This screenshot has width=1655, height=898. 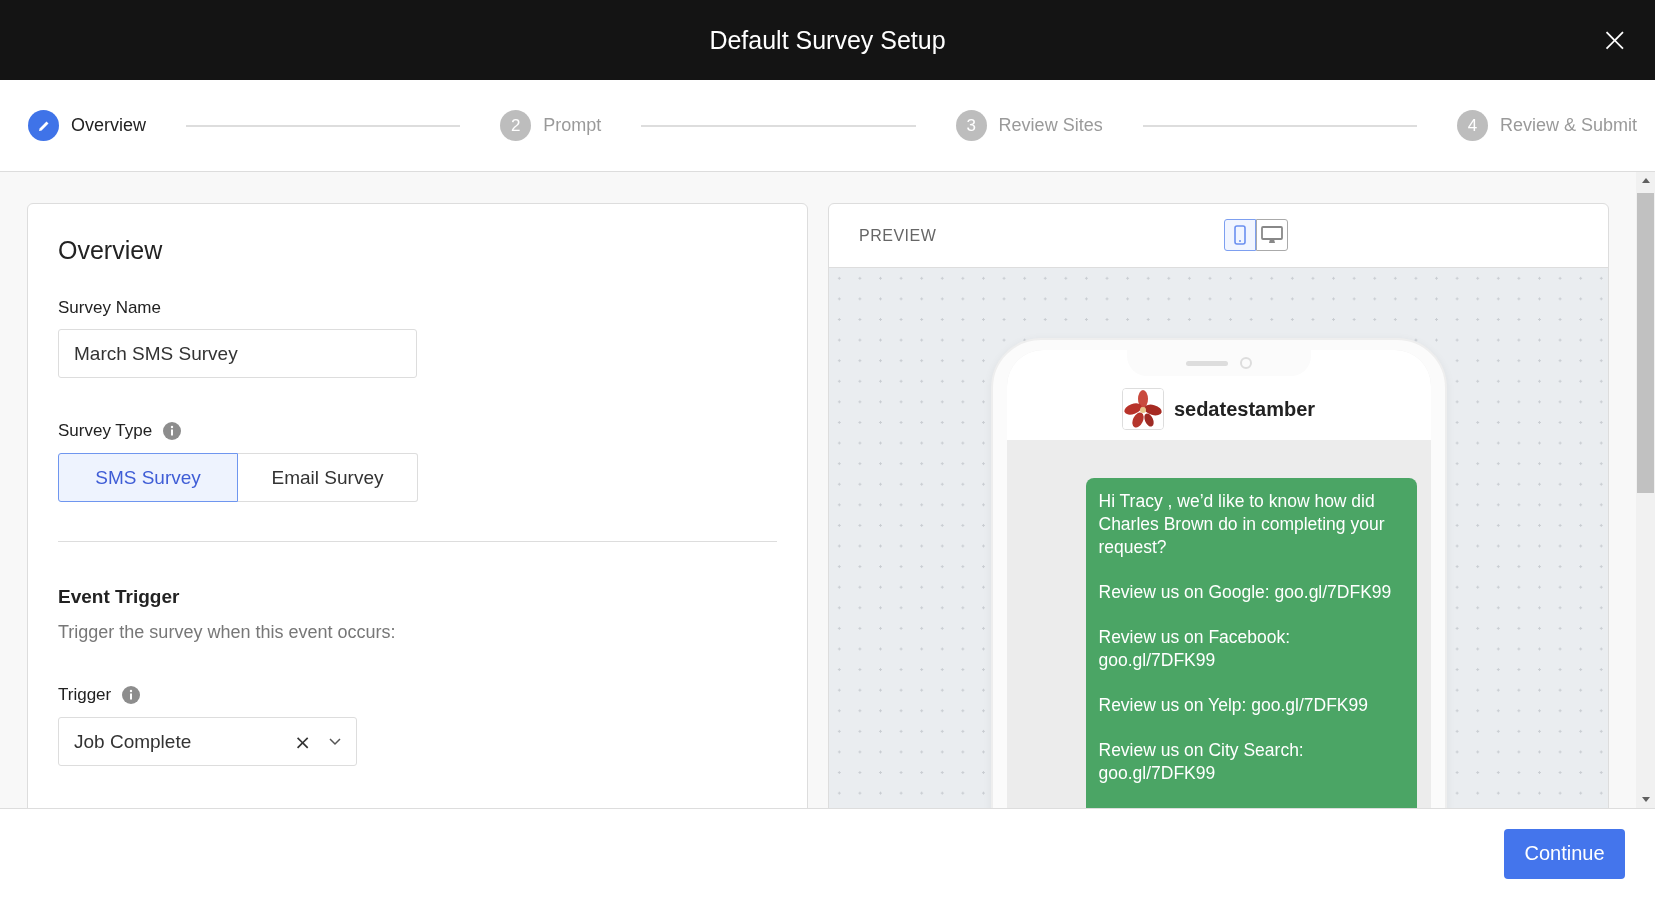 What do you see at coordinates (207, 741) in the screenshot?
I see `trigger-select: Job Complete ×` at bounding box center [207, 741].